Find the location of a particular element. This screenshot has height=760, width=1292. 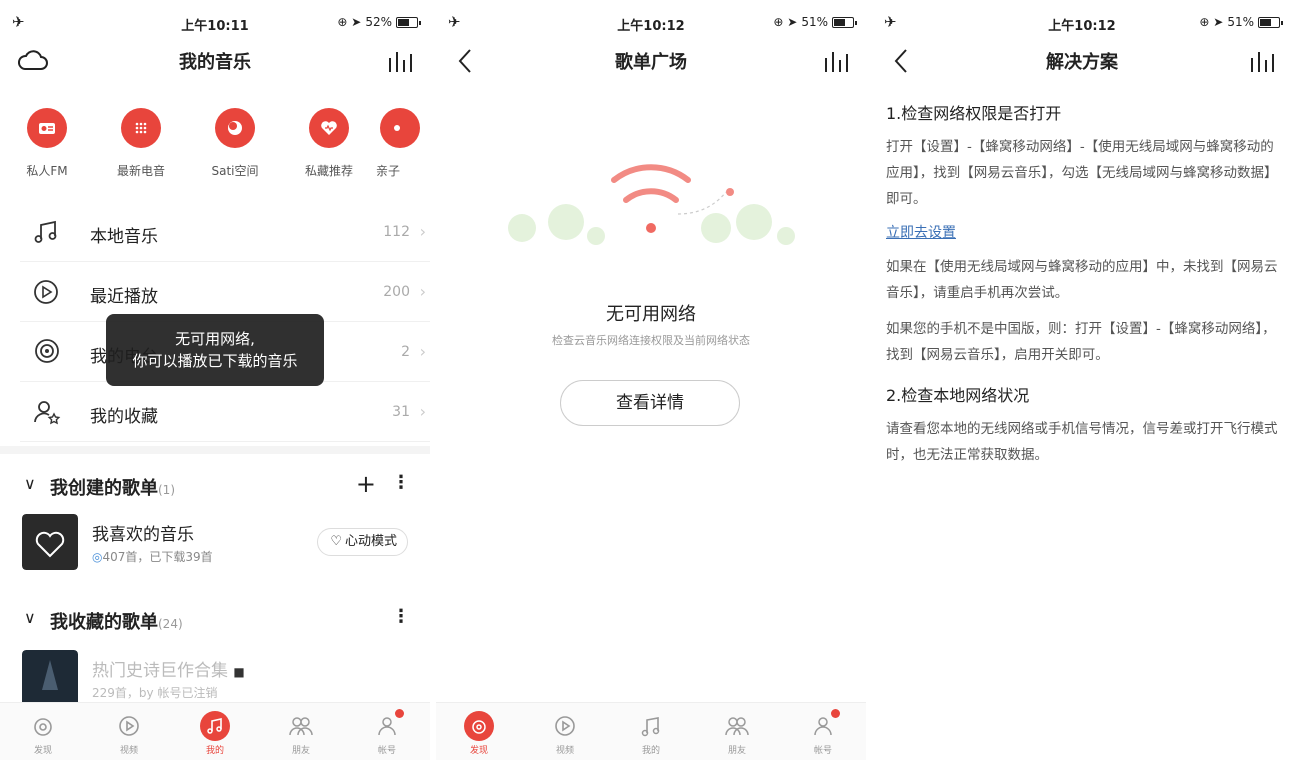

nav-bar: 解决方案 is located at coordinates (1082, 60).